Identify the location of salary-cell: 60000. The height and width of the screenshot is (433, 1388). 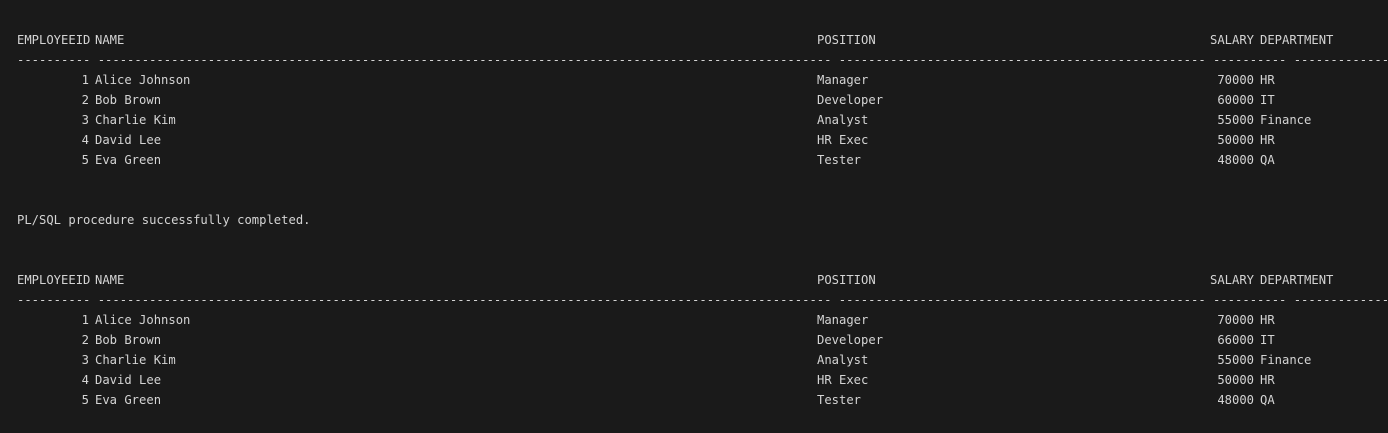
(1235, 100).